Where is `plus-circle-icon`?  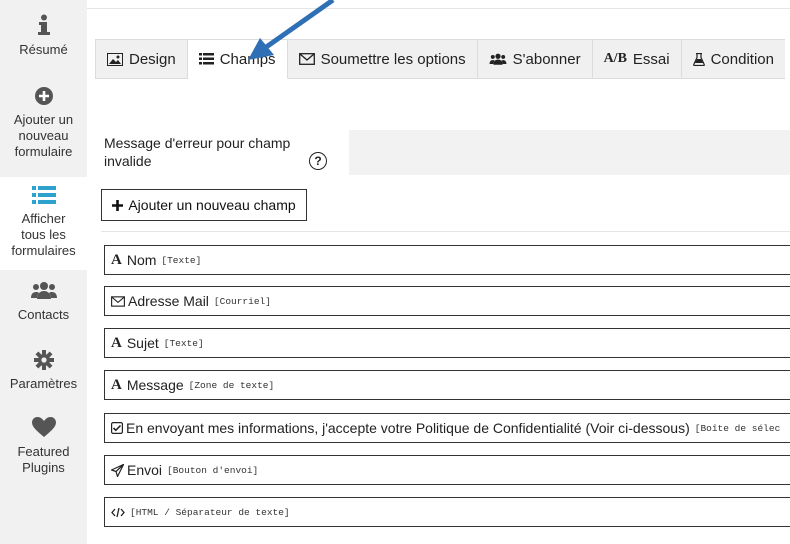 plus-circle-icon is located at coordinates (43, 98).